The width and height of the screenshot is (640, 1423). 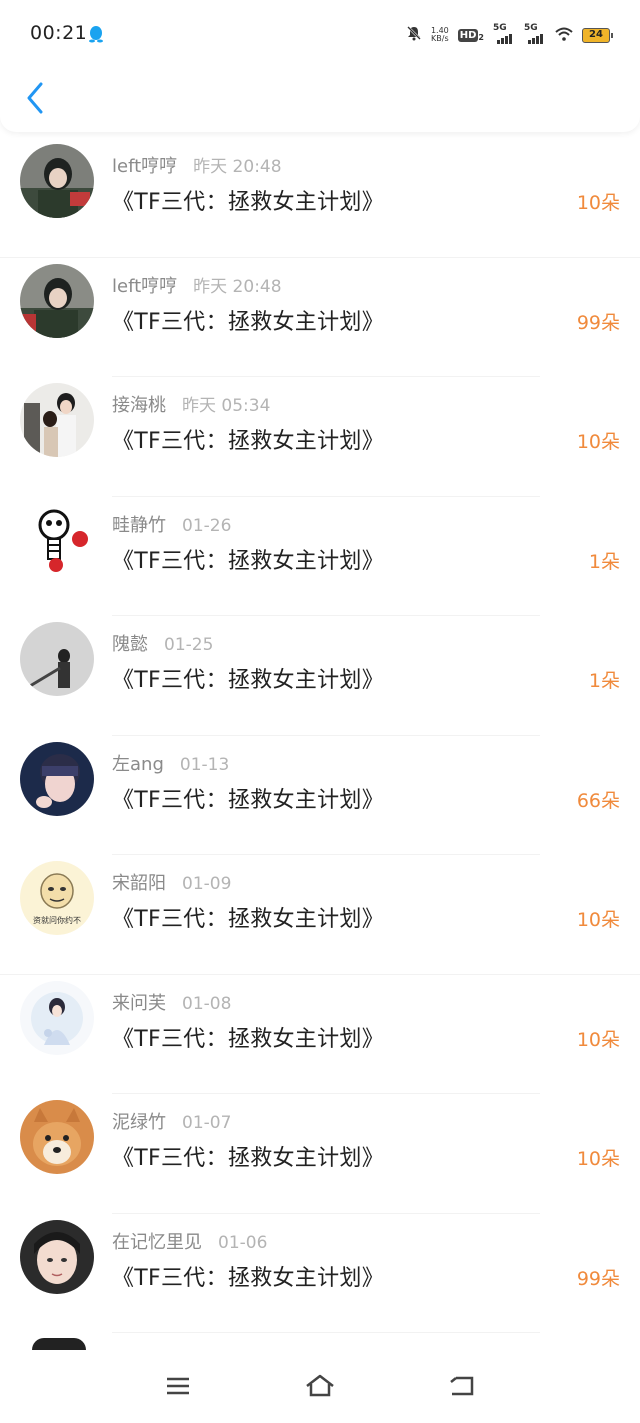 I want to click on top-header: 00:21 1.40 KB/s HD 2 5G 5G 24, so click(x=320, y=66).